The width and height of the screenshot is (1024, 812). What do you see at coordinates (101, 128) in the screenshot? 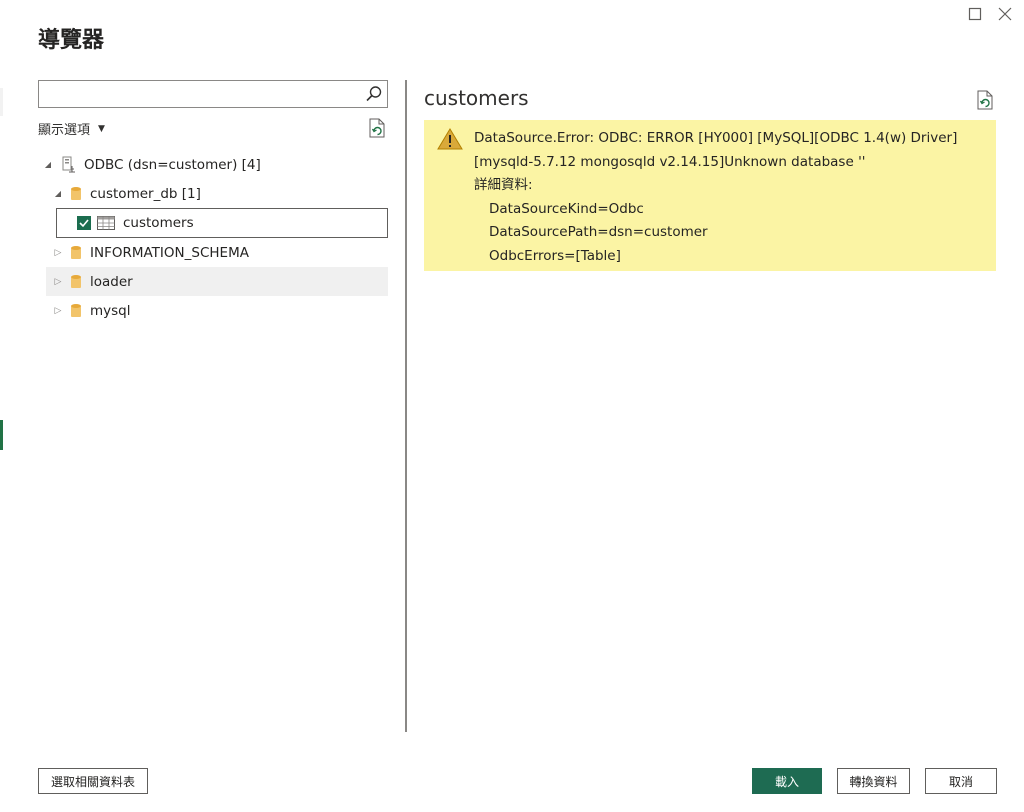
I see `chevron-down-icon: ▼` at bounding box center [101, 128].